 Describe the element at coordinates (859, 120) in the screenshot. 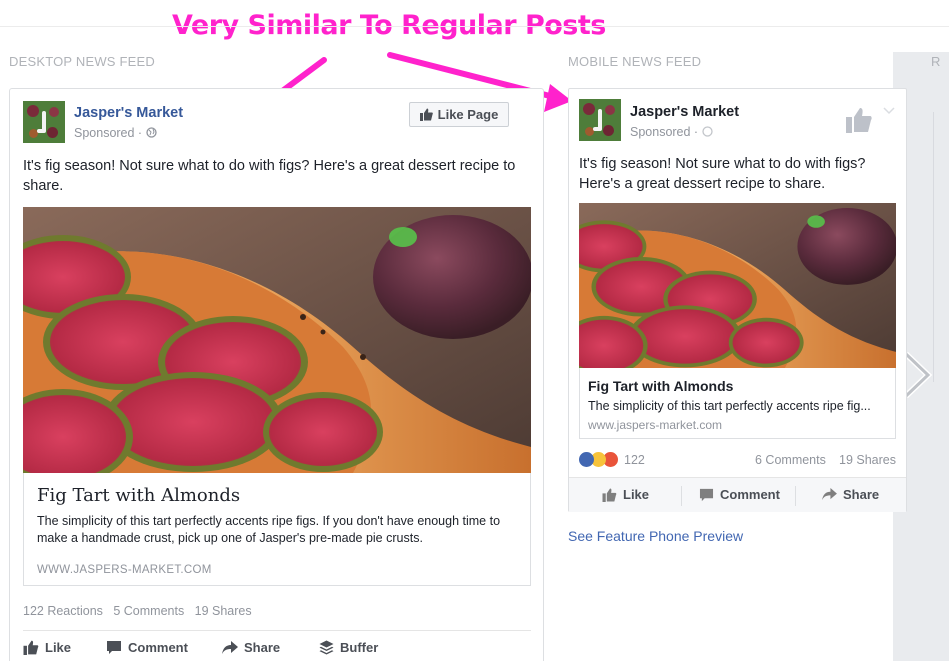

I see `like-page-thumb-icon` at that location.